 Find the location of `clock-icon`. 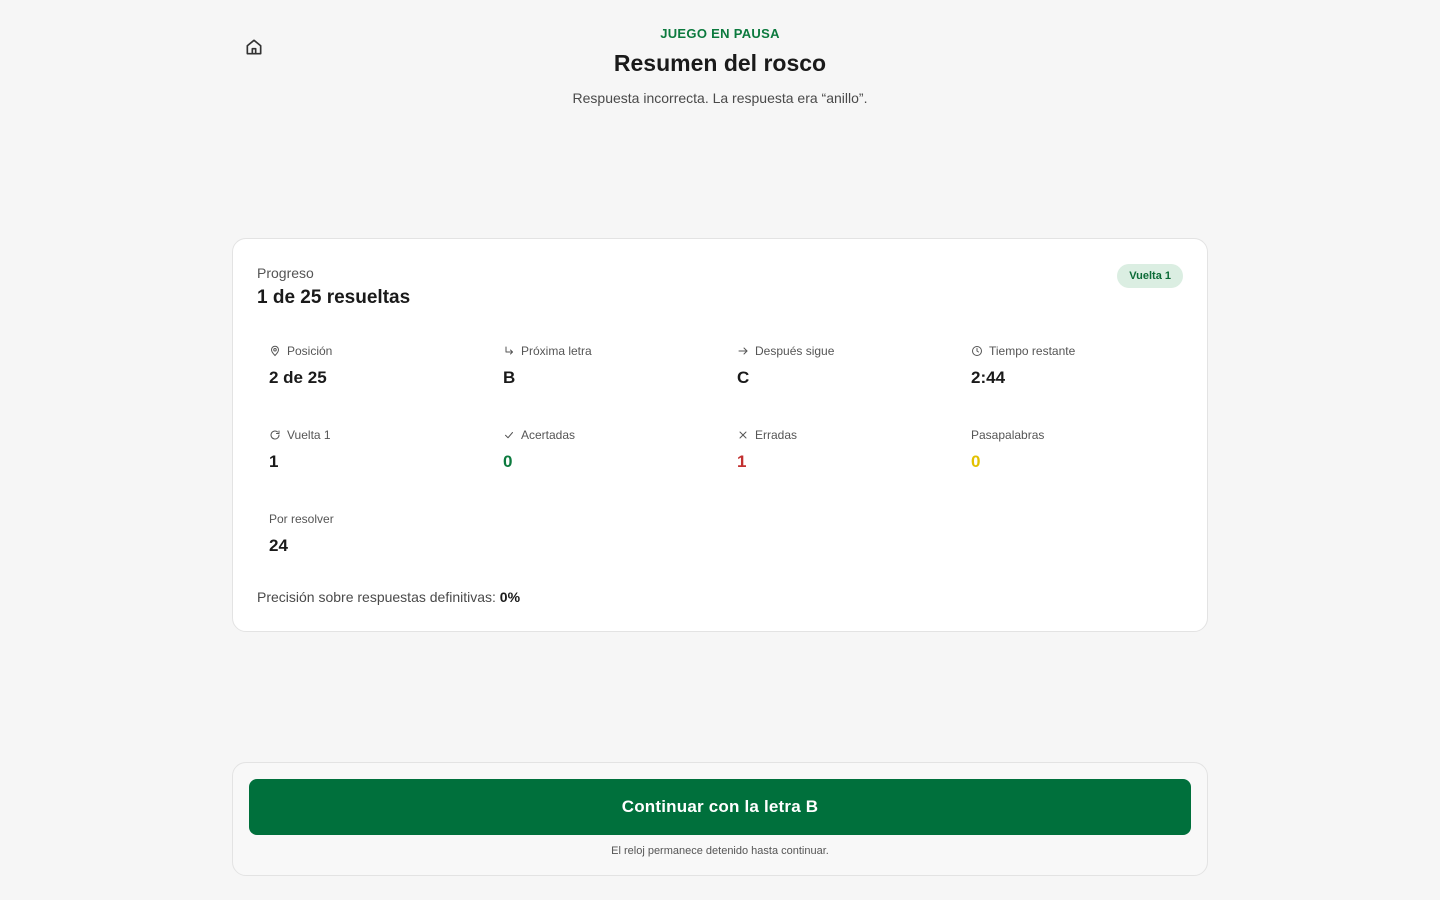

clock-icon is located at coordinates (977, 351).